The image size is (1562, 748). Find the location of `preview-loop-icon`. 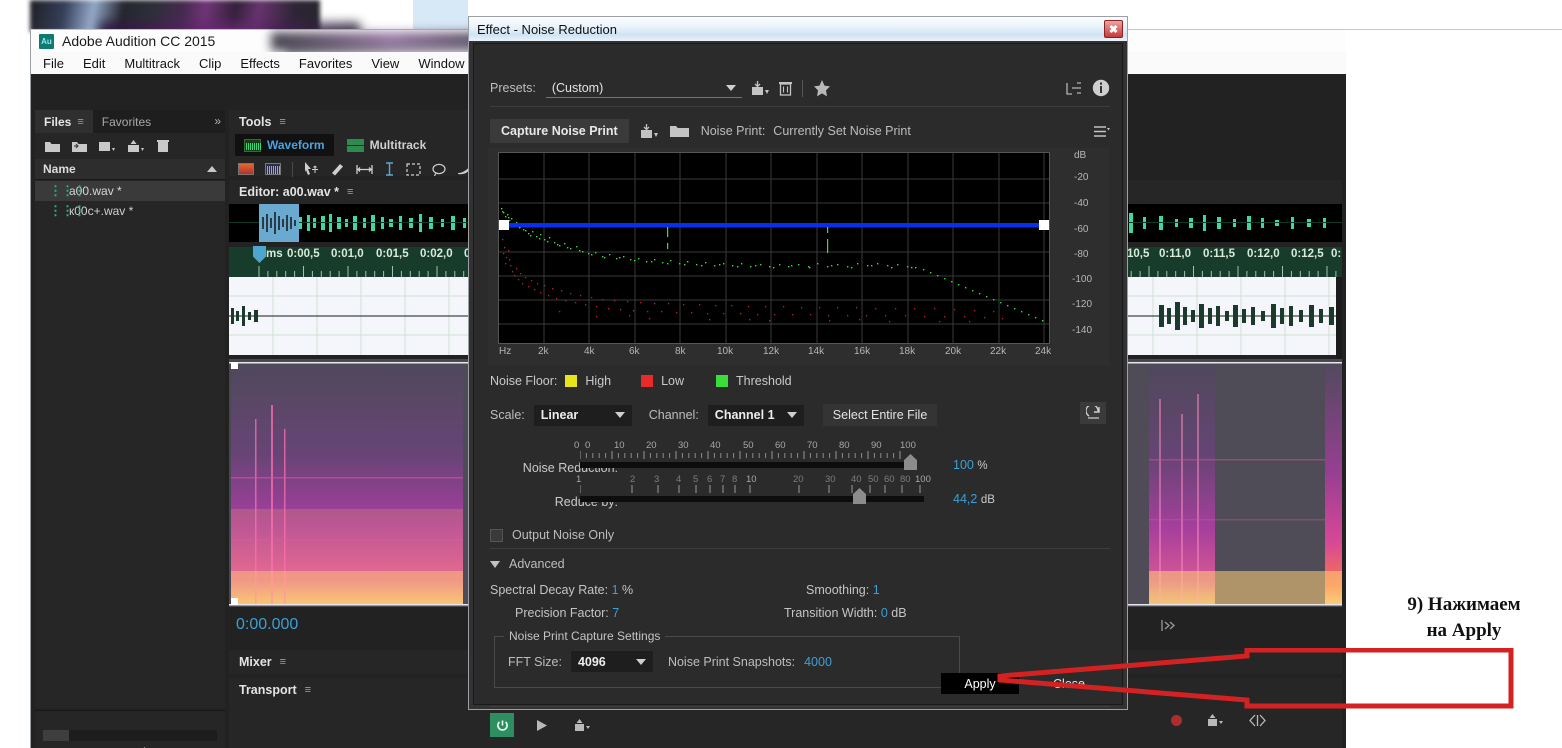

preview-loop-icon is located at coordinates (582, 725).